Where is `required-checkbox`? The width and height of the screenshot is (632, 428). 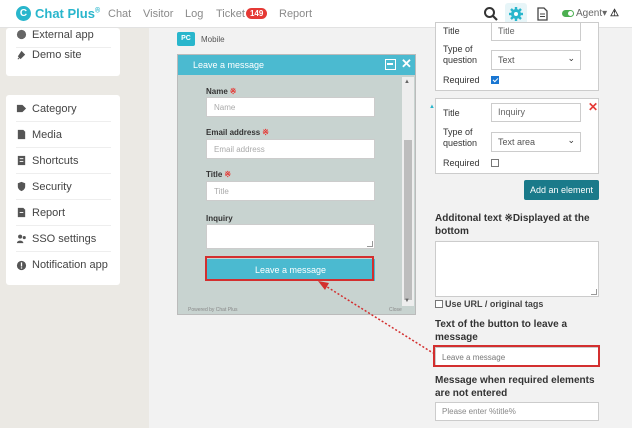
required-checkbox is located at coordinates (495, 80).